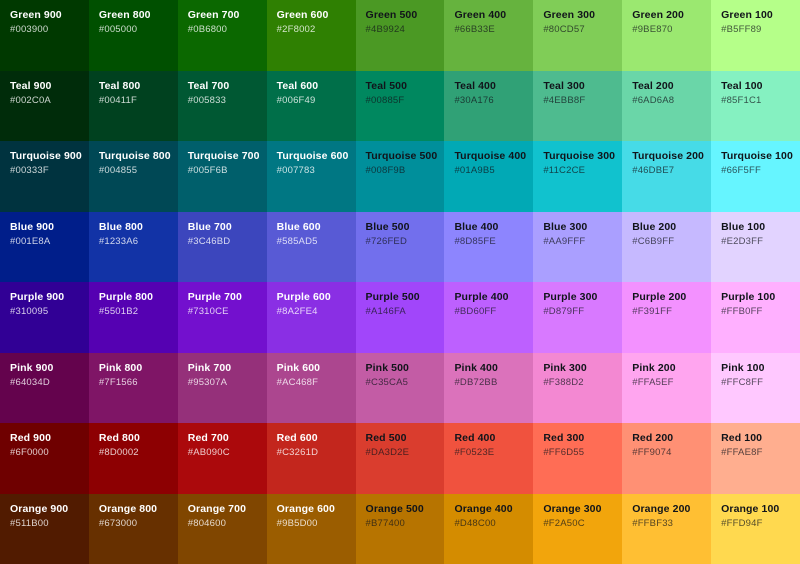 The width and height of the screenshot is (800, 564). What do you see at coordinates (659, 297) in the screenshot?
I see `swatch-name-label: Purple 200` at bounding box center [659, 297].